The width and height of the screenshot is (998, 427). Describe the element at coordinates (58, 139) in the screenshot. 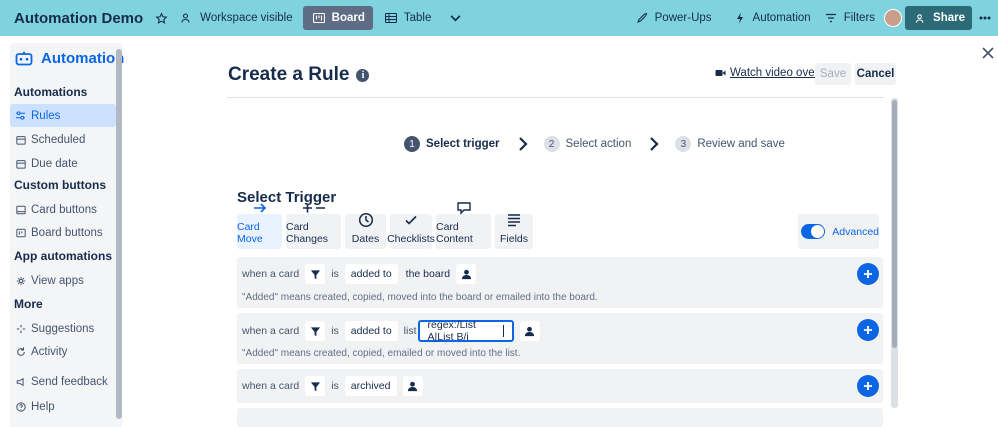

I see `sidebar-item-label: Scheduled` at that location.